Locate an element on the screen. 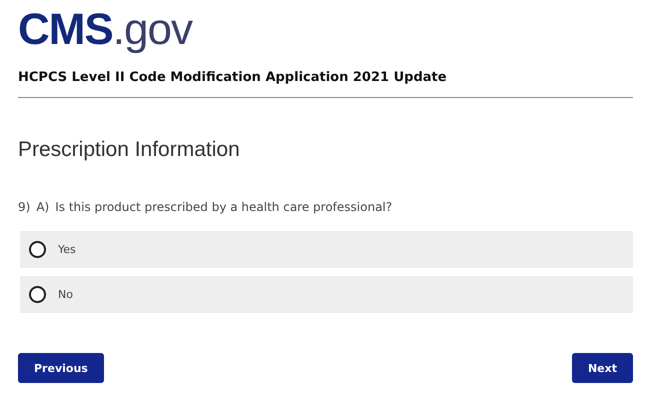 Image resolution: width=659 pixels, height=411 pixels. question-text: Is this product prescribed by a health care professional? is located at coordinates (223, 207).